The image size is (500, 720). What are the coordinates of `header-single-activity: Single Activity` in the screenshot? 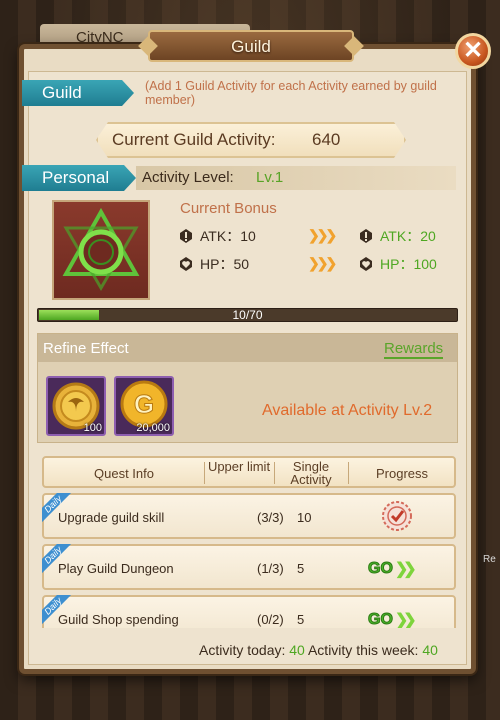 It's located at (311, 473).